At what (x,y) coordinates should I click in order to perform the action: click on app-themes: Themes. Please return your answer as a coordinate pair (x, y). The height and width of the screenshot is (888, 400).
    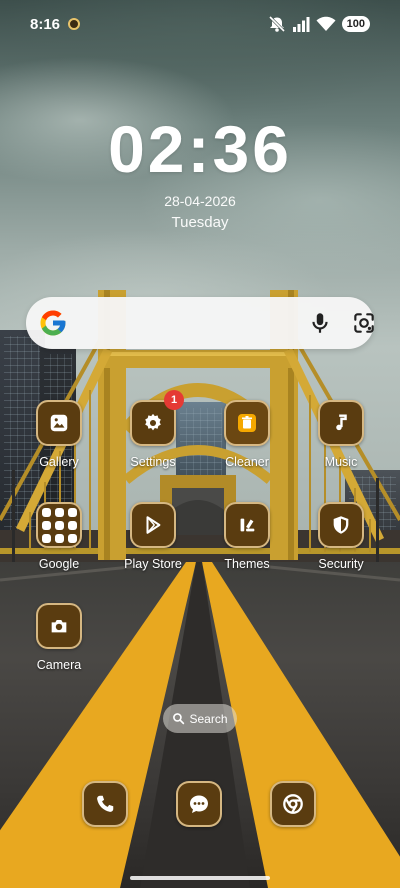
    Looking at the image, I should click on (247, 547).